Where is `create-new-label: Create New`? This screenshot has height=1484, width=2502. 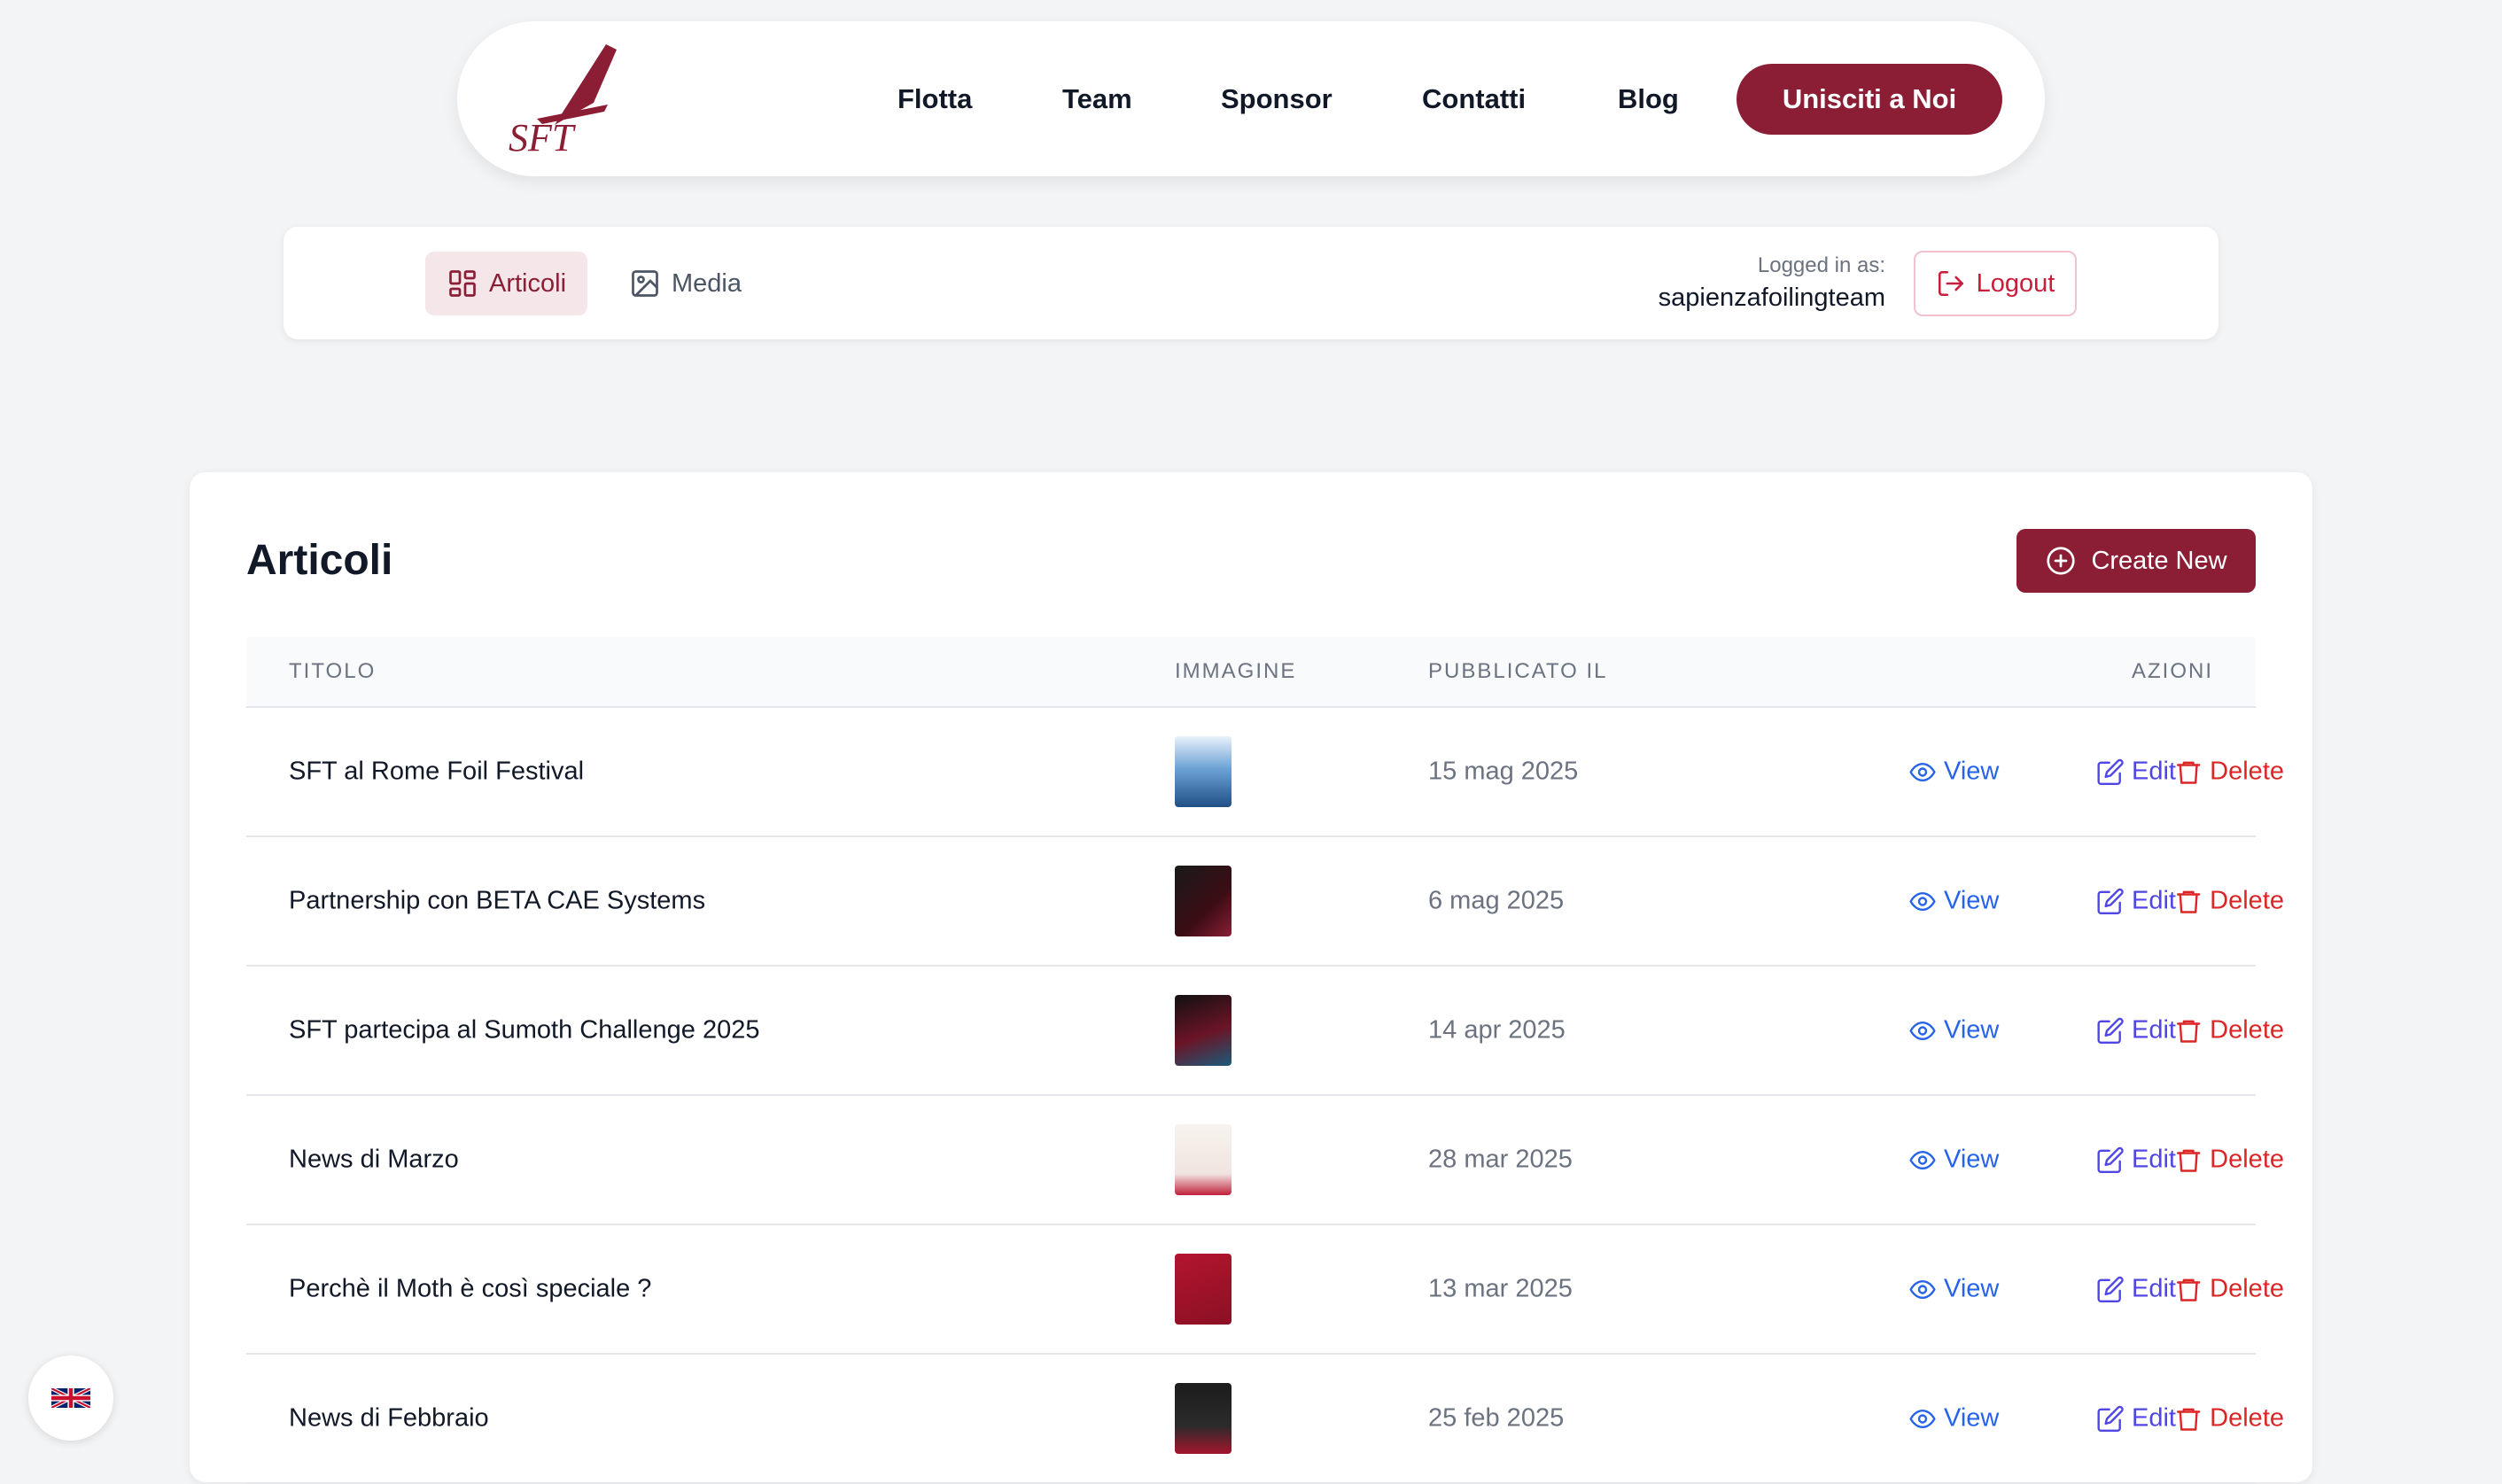 create-new-label: Create New is located at coordinates (2159, 560).